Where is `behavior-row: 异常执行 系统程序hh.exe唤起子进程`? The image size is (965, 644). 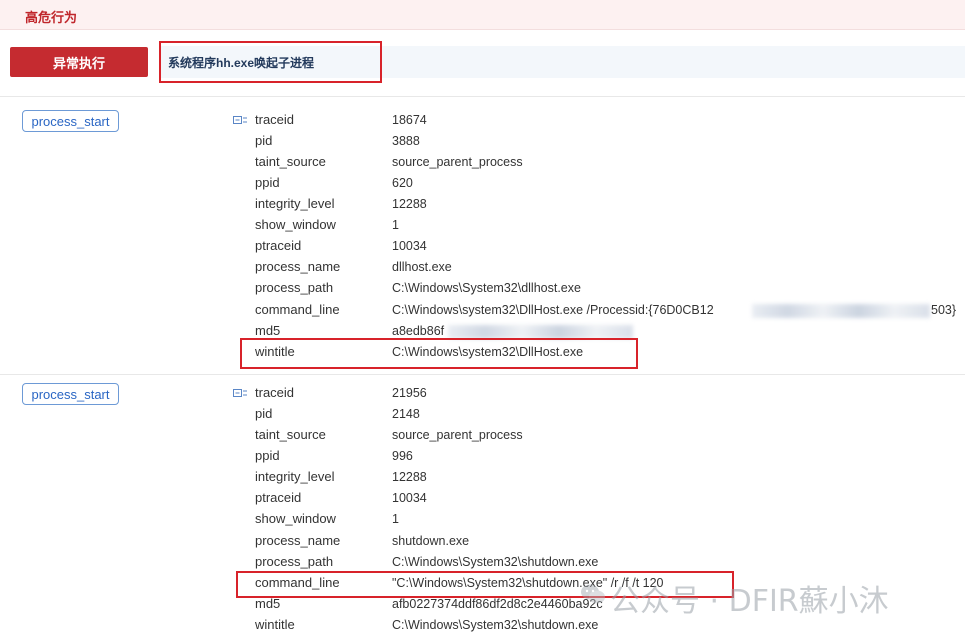
behavior-row: 异常执行 系统程序hh.exe唤起子进程 is located at coordinates (482, 62).